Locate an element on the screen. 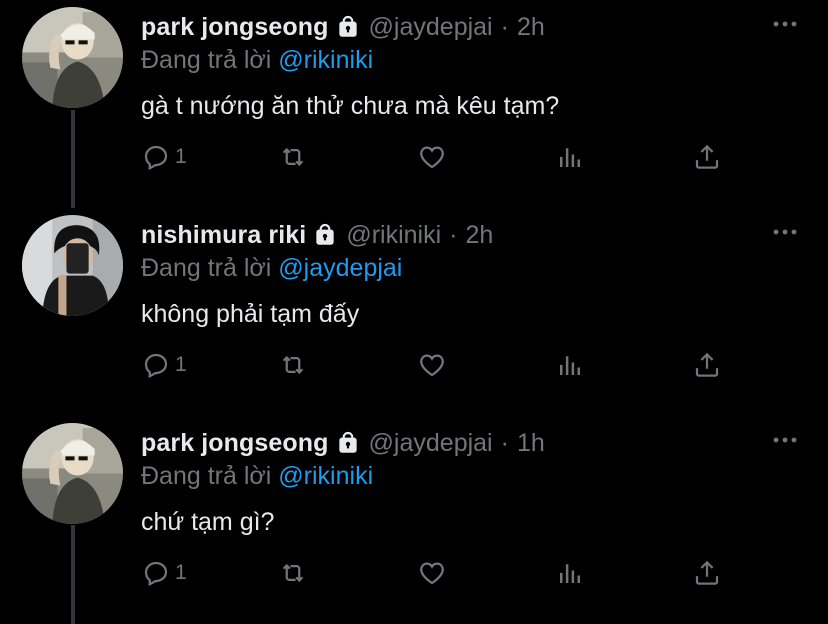  tweet-text: chứ tạm gì? is located at coordinates (208, 522).